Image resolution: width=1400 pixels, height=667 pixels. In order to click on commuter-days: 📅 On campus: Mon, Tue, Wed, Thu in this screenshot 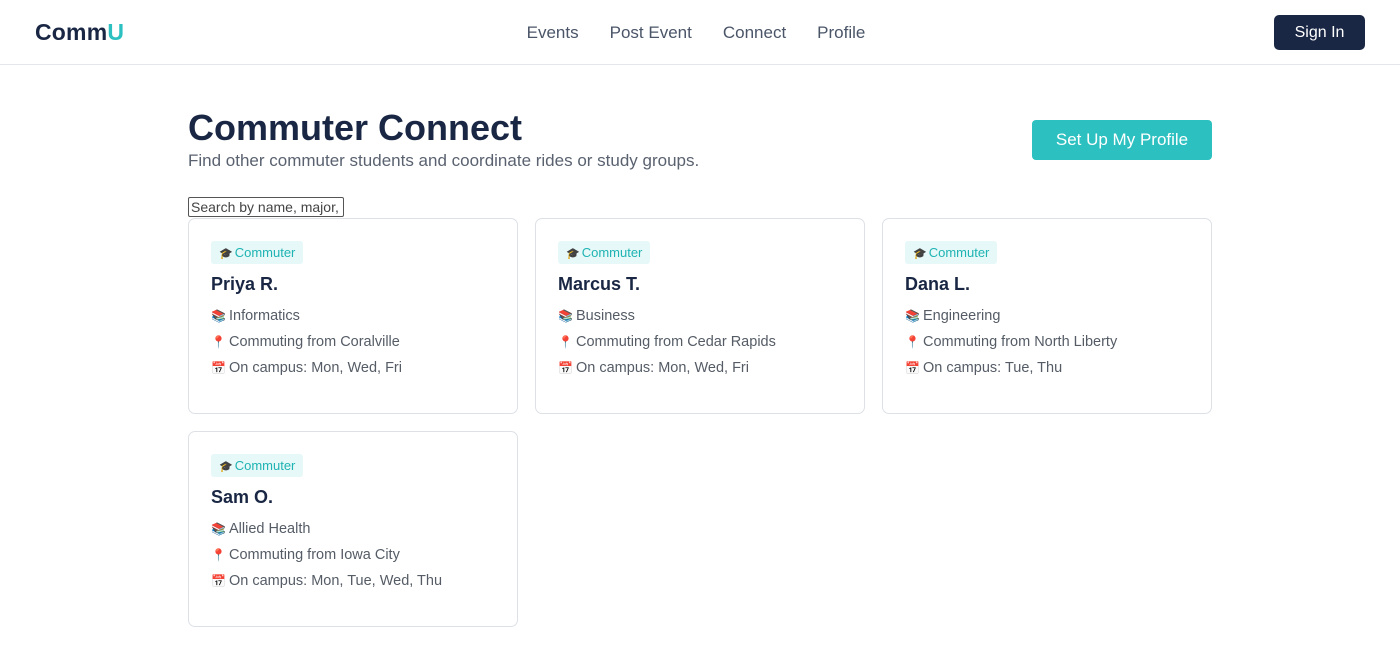, I will do `click(327, 581)`.